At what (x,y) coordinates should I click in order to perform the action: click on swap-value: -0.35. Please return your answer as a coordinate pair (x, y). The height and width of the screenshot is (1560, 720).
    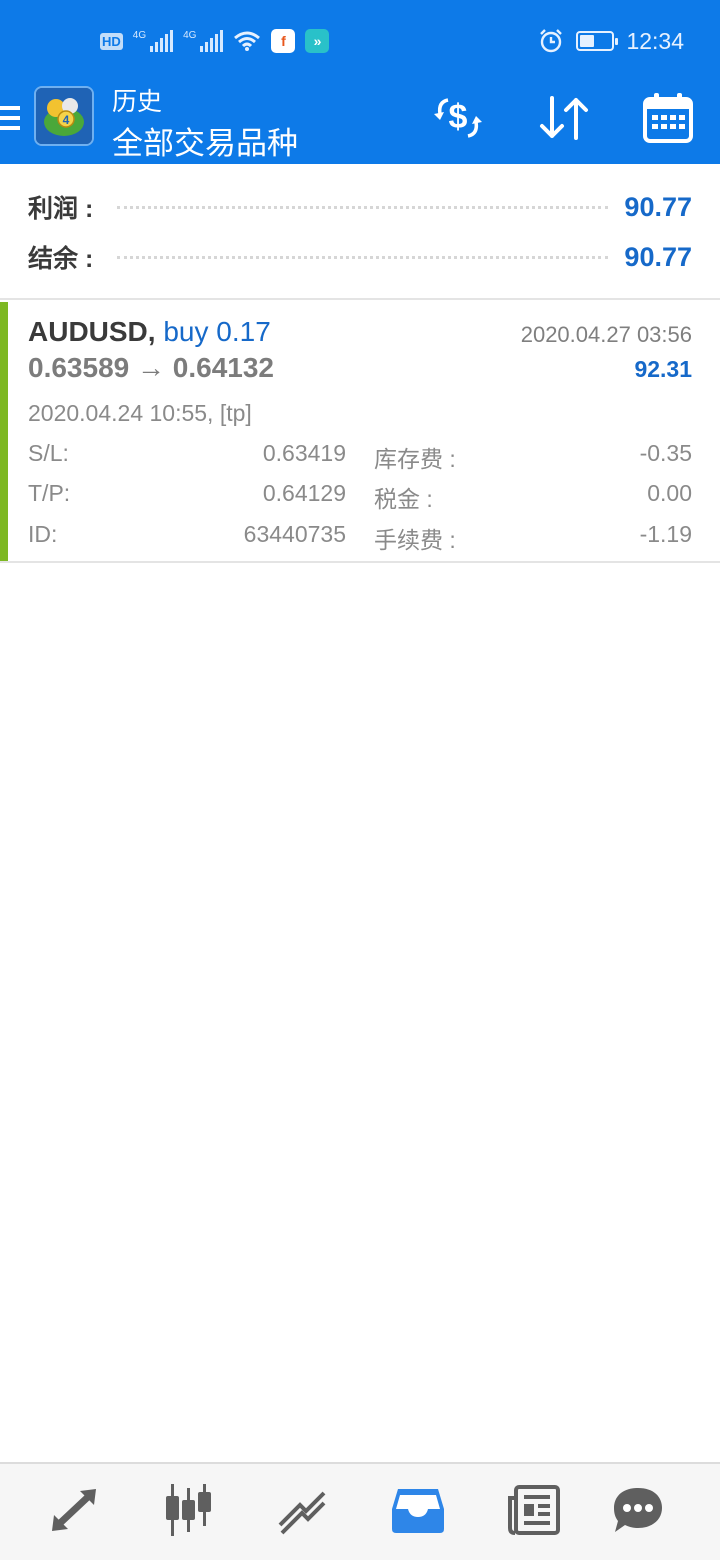
    Looking at the image, I should click on (665, 453).